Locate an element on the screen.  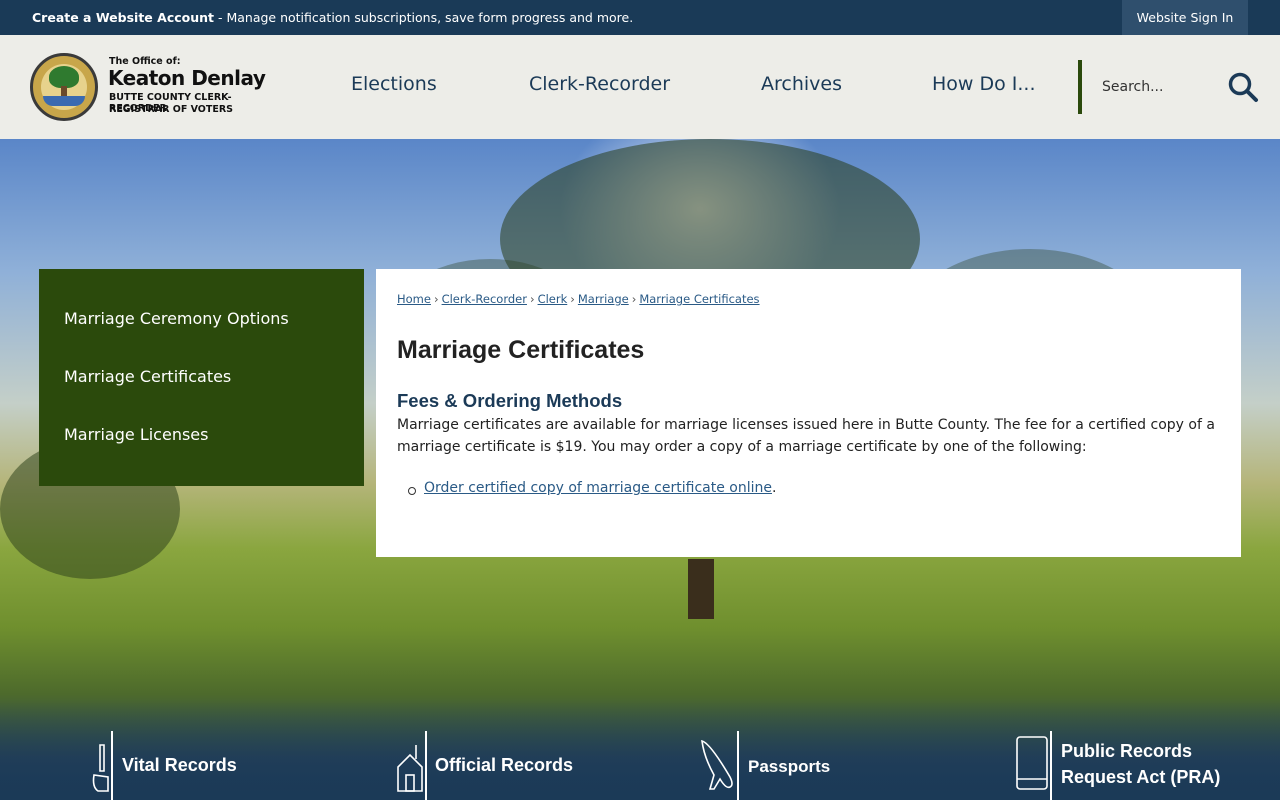
logo-name: Keaton Denlay is located at coordinates (187, 78).